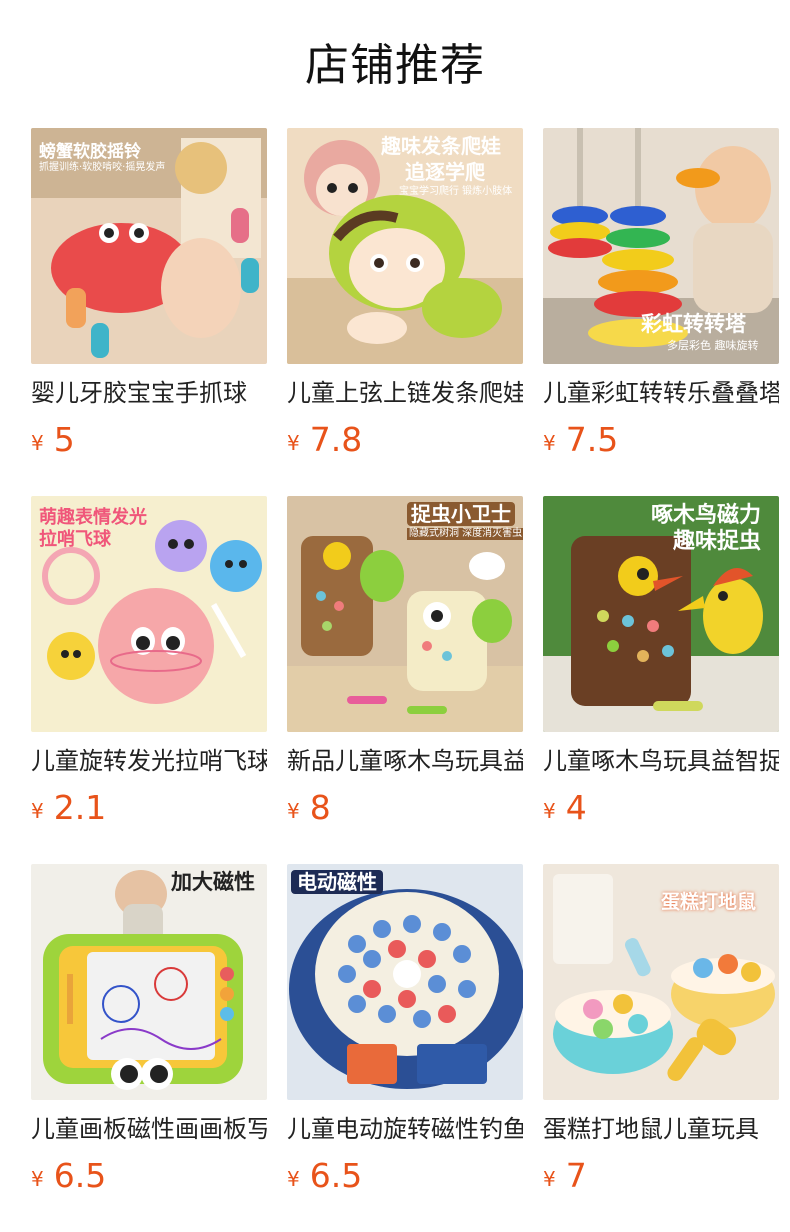 This screenshot has height=1232, width=790. Describe the element at coordinates (337, 882) in the screenshot. I see `image-tag-text: 电动磁性` at that location.